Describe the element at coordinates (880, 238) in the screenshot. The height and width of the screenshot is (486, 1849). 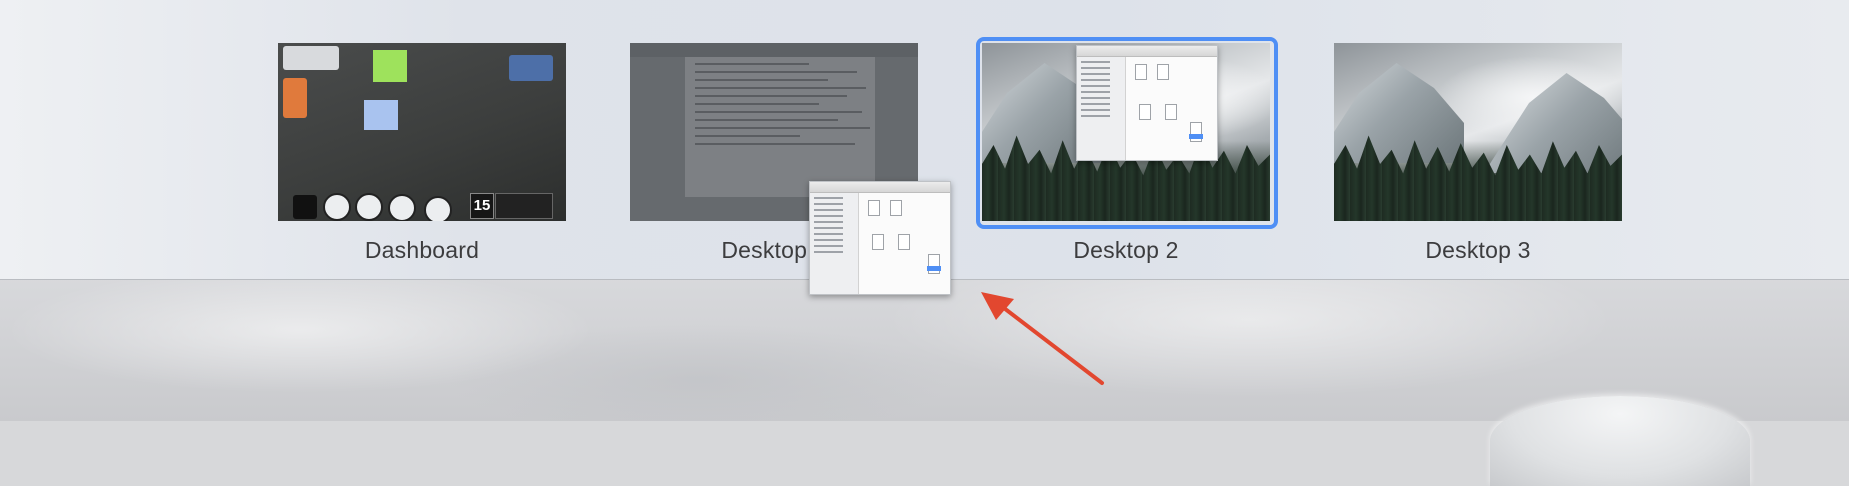
I see `dragged-finder-window` at that location.